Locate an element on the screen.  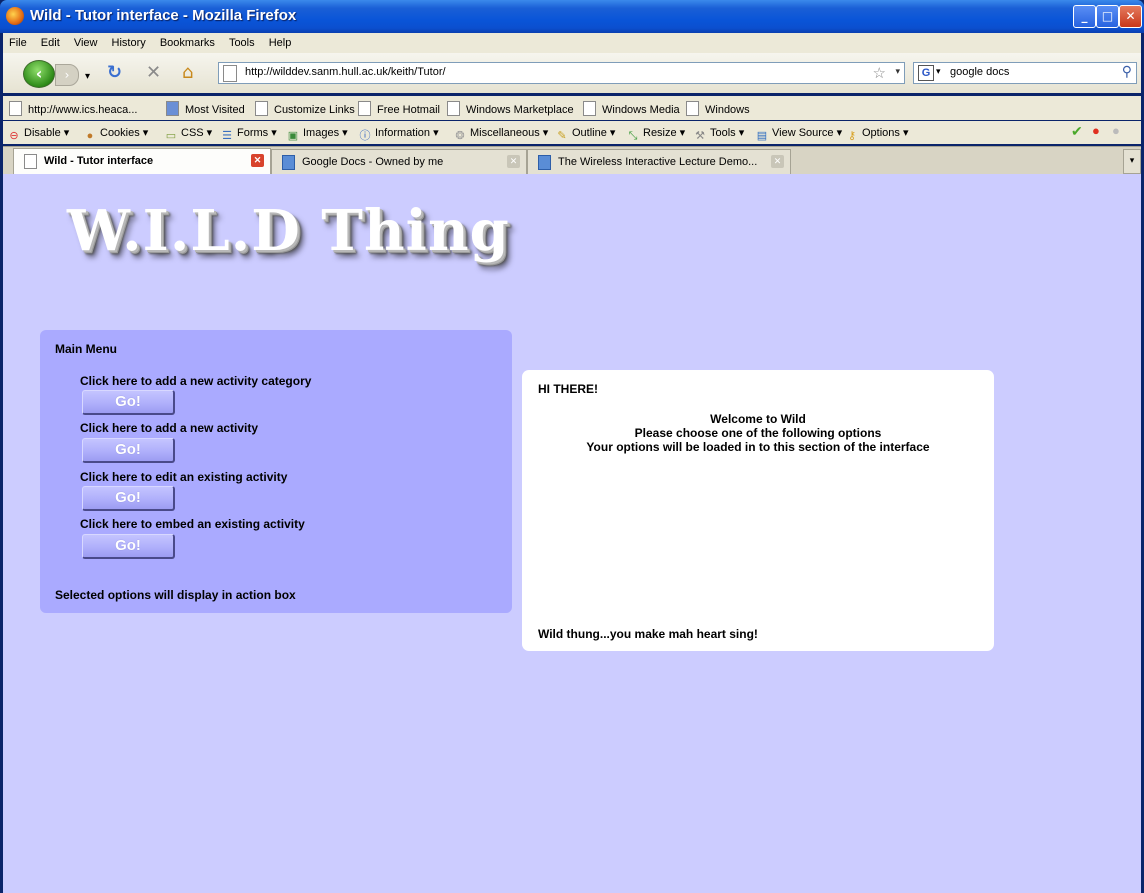
add-activity-go-button: Go! is located at coordinates (128, 450).